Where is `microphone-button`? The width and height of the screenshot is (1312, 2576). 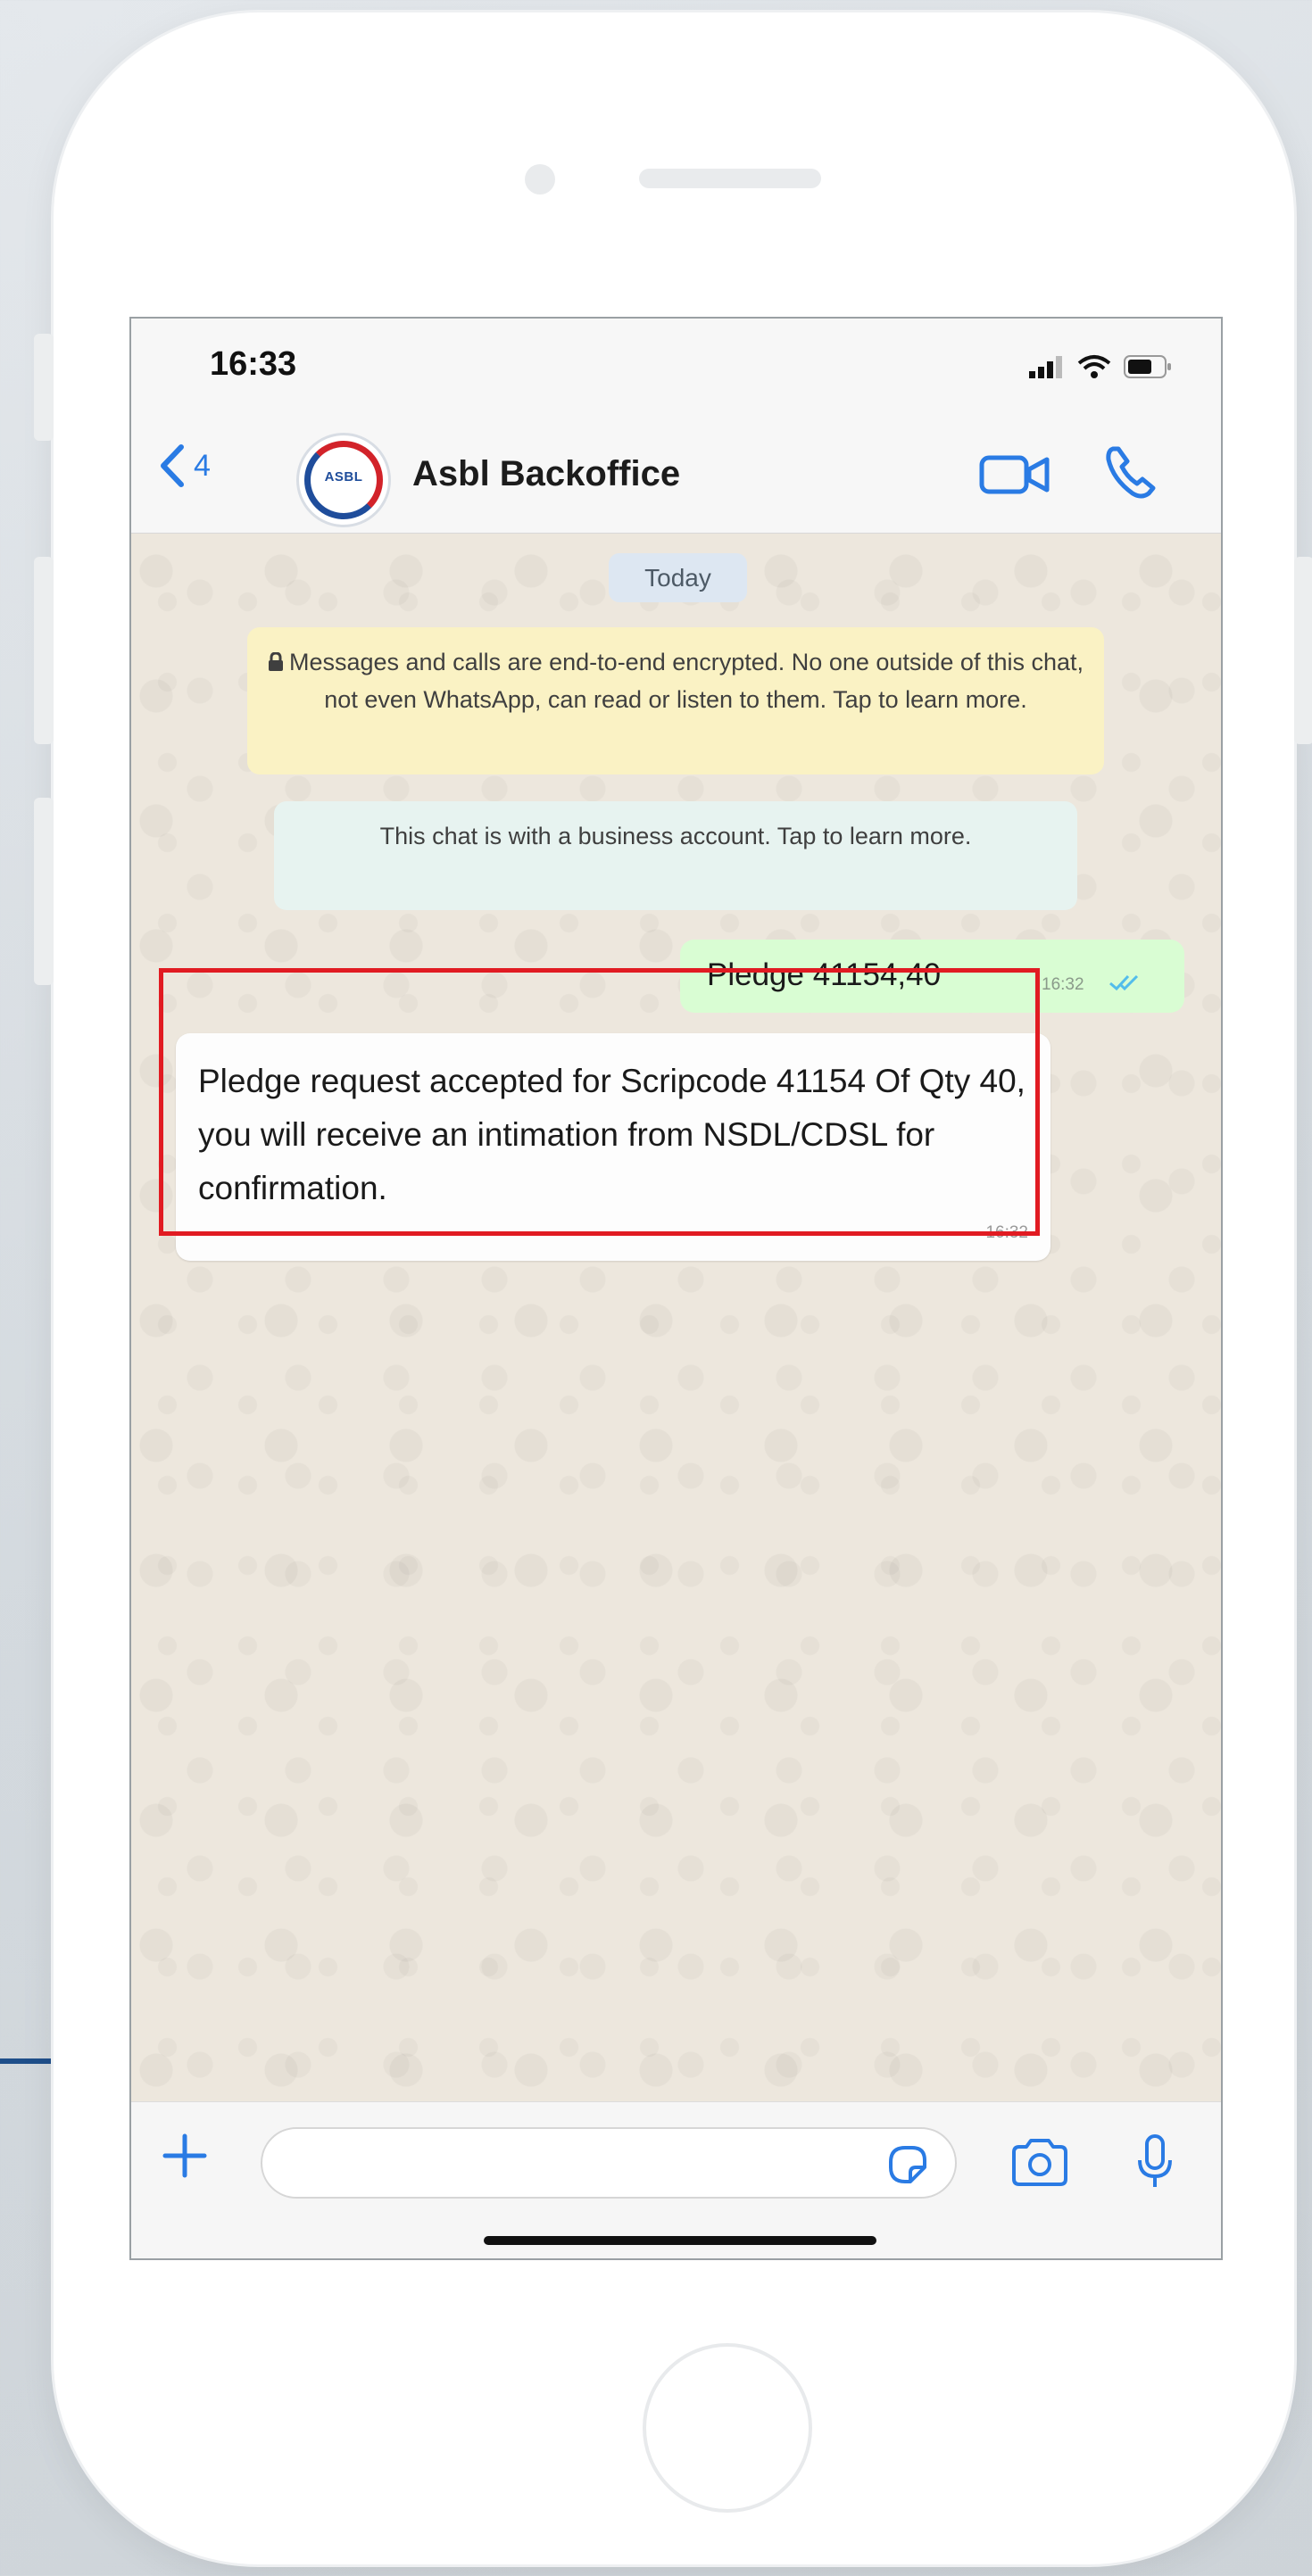
microphone-button is located at coordinates (1155, 2165).